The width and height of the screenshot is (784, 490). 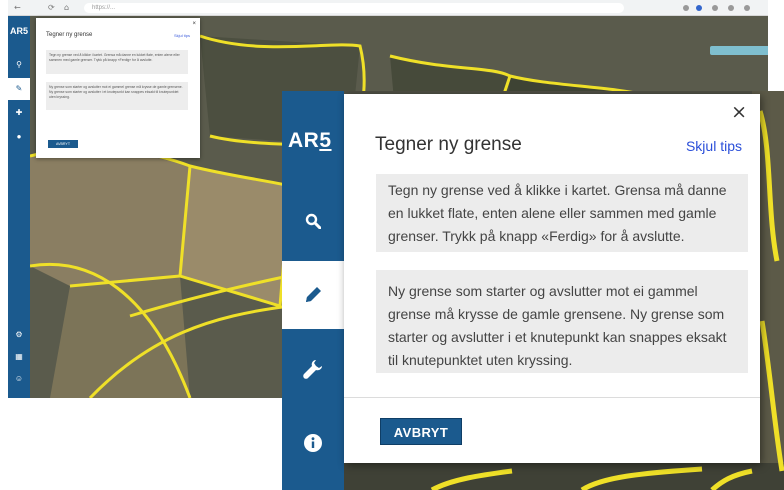 I want to click on bg-info-icon: ●, so click(x=19, y=137).